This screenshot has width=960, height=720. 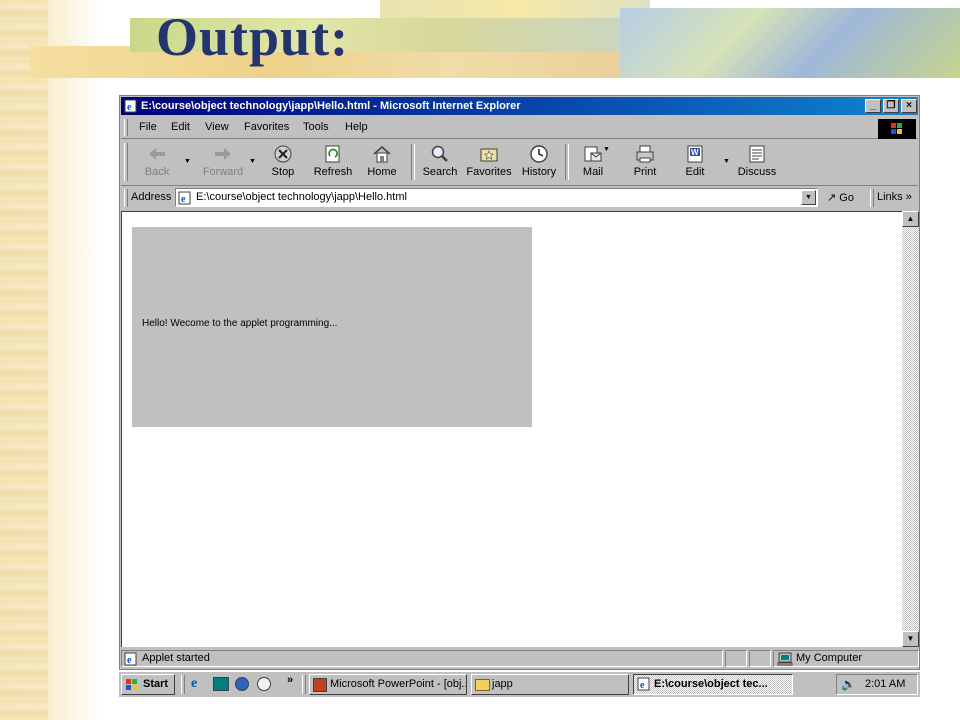 What do you see at coordinates (829, 658) in the screenshot?
I see `zone-text: My Computer` at bounding box center [829, 658].